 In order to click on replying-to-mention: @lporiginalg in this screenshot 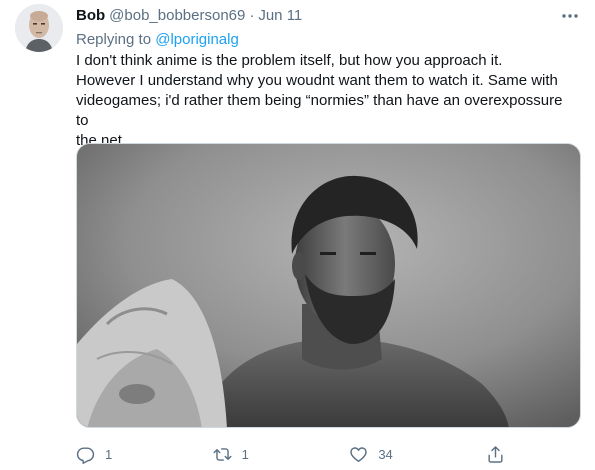, I will do `click(197, 39)`.